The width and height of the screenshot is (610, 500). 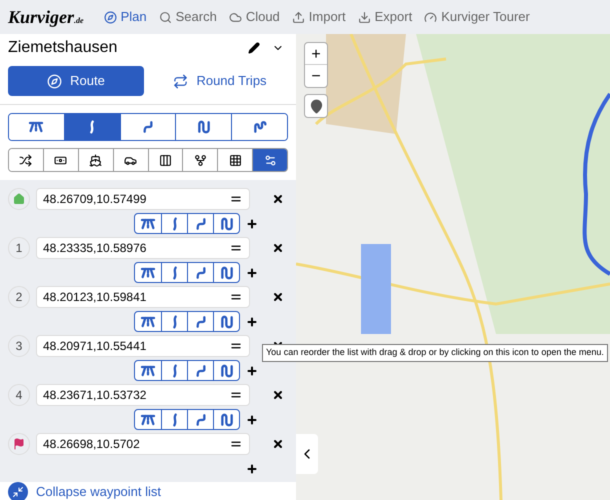 What do you see at coordinates (307, 454) in the screenshot?
I see `panel-toggle-button` at bounding box center [307, 454].